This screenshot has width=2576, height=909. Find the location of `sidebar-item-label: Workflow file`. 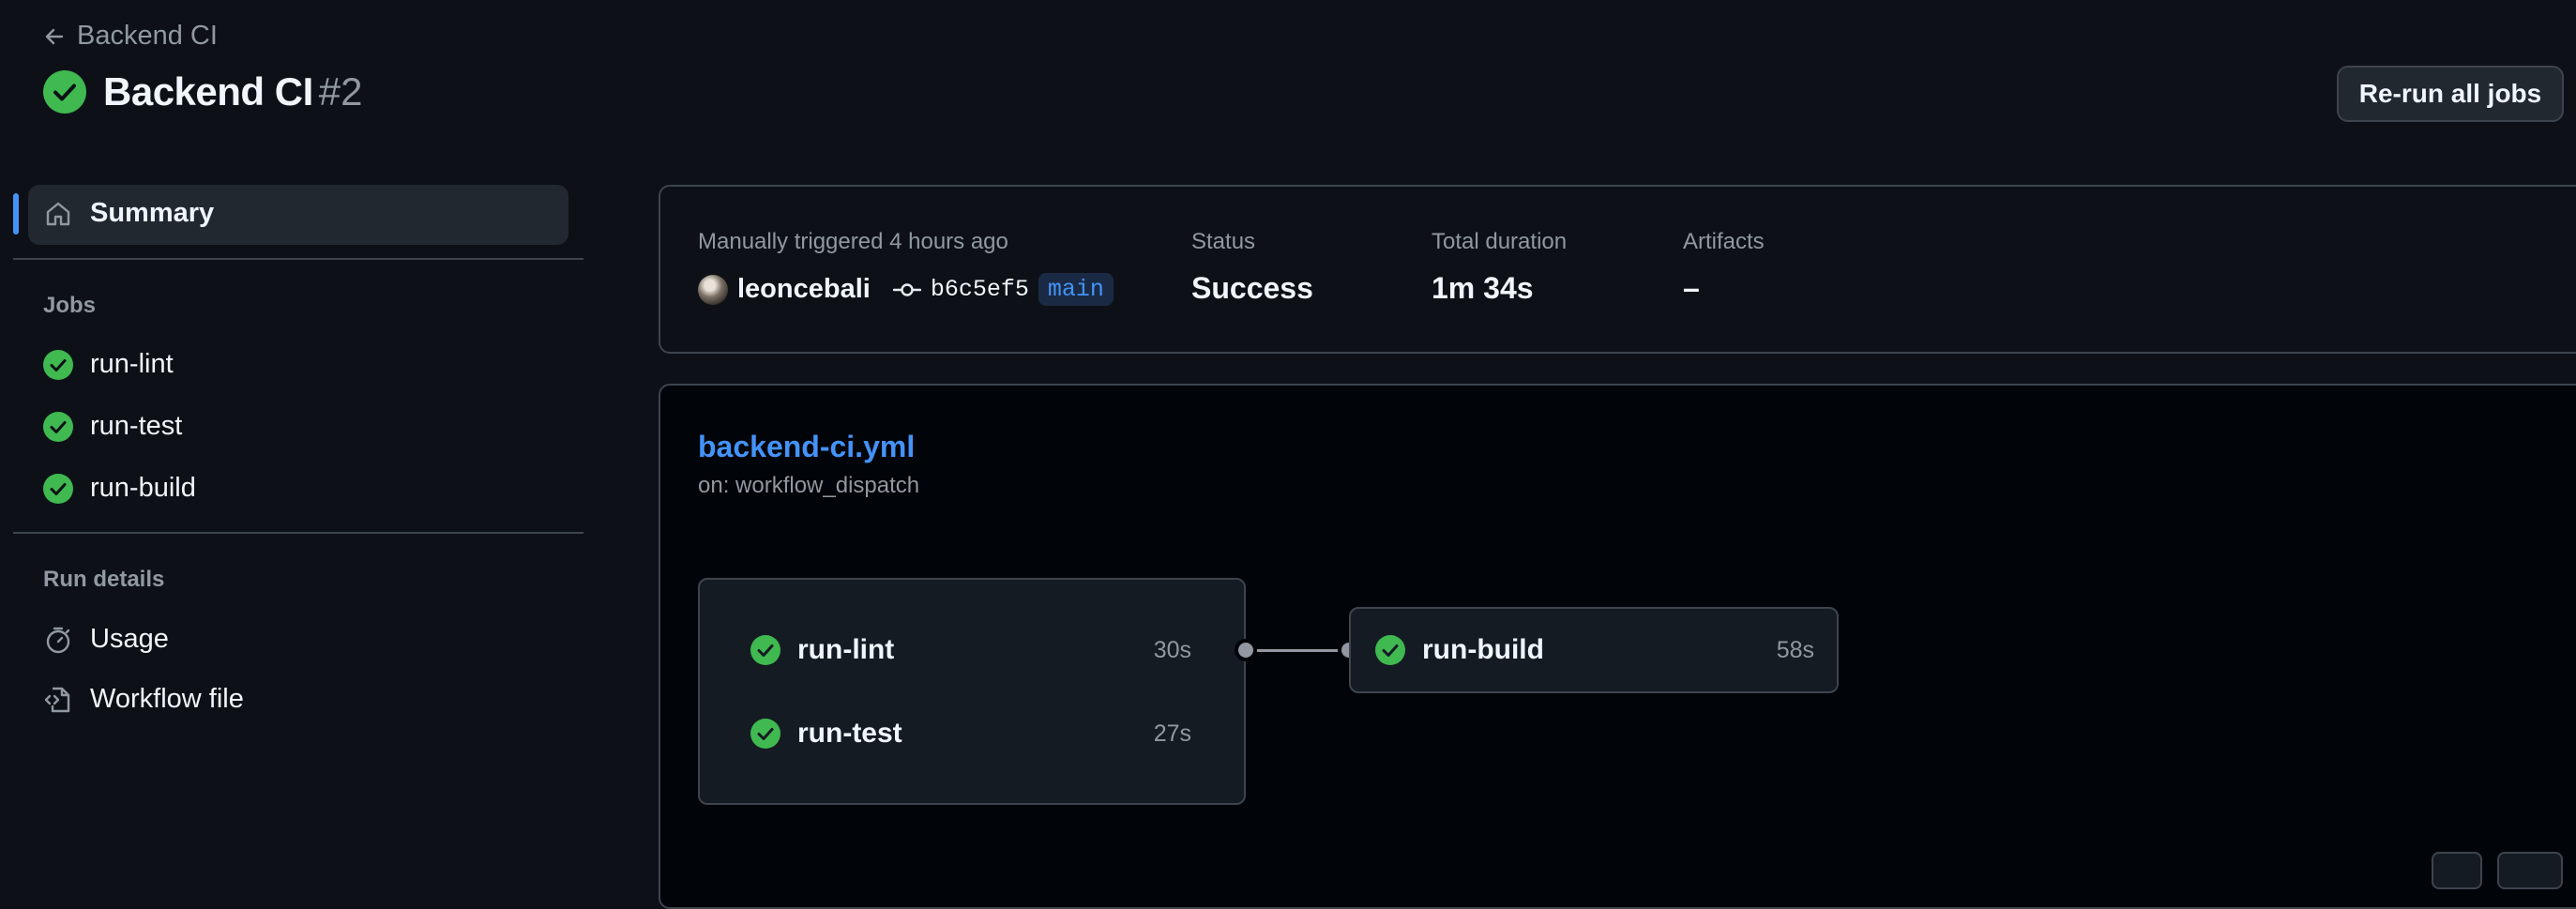

sidebar-item-label: Workflow file is located at coordinates (167, 699).